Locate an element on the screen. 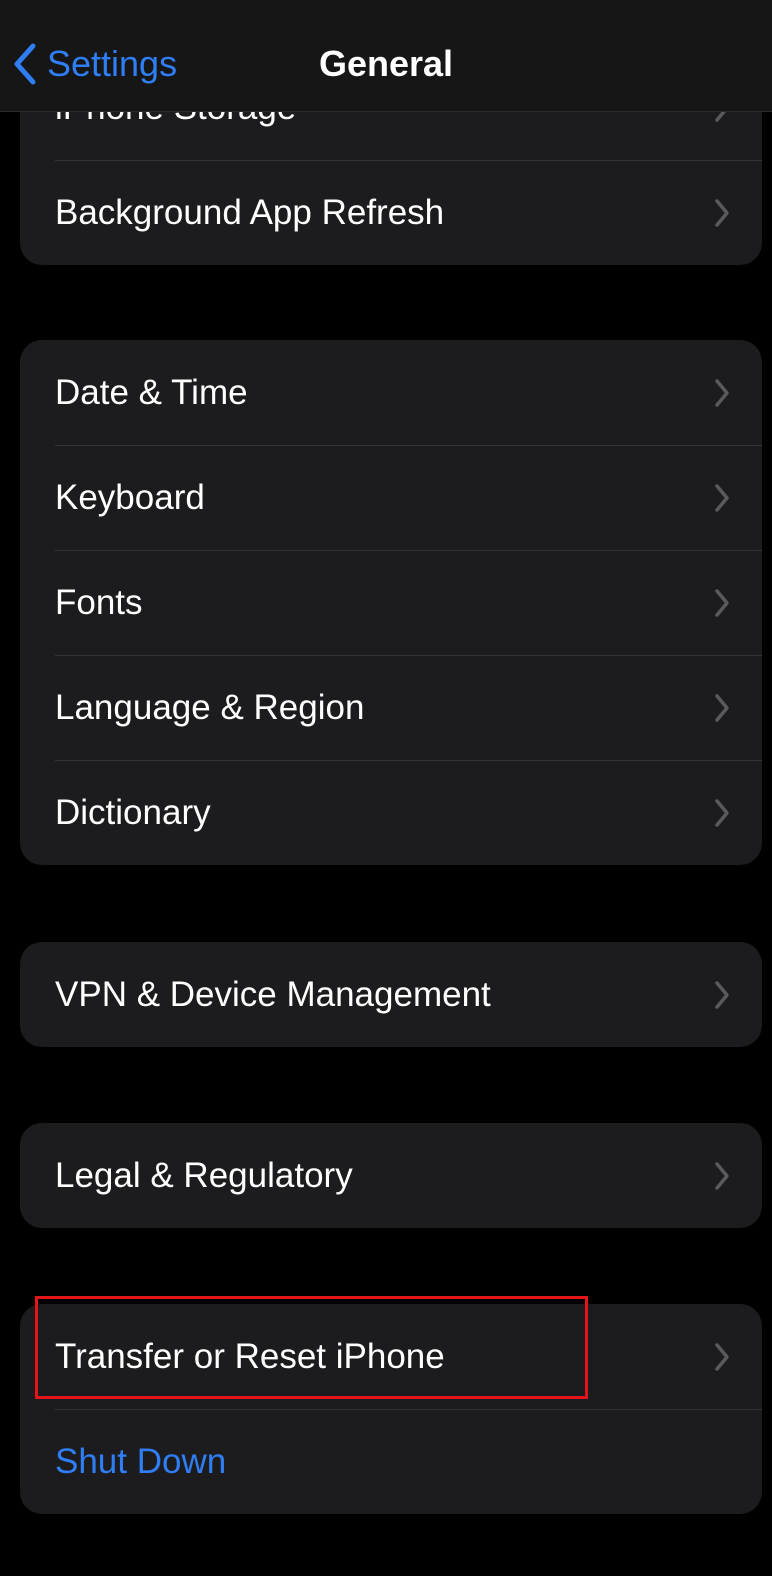 This screenshot has width=772, height=1576. row-fonts: Fonts is located at coordinates (391, 602).